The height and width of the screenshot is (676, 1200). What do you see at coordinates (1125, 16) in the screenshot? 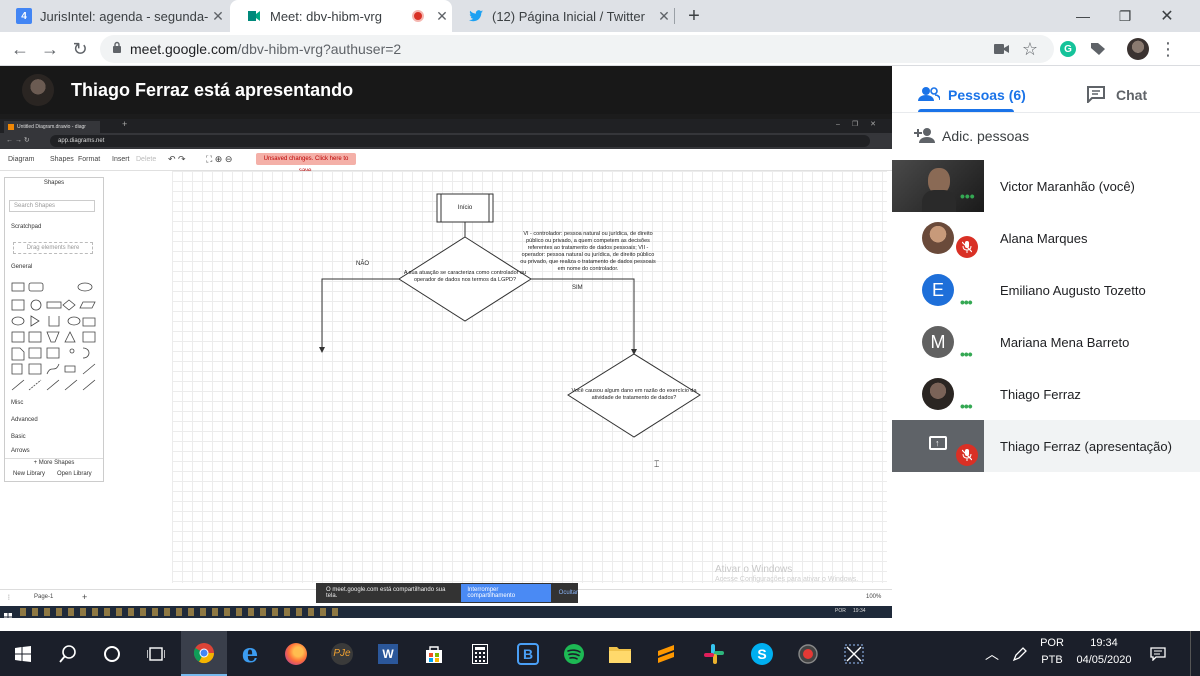
I see `restore-button: ❐` at bounding box center [1125, 16].